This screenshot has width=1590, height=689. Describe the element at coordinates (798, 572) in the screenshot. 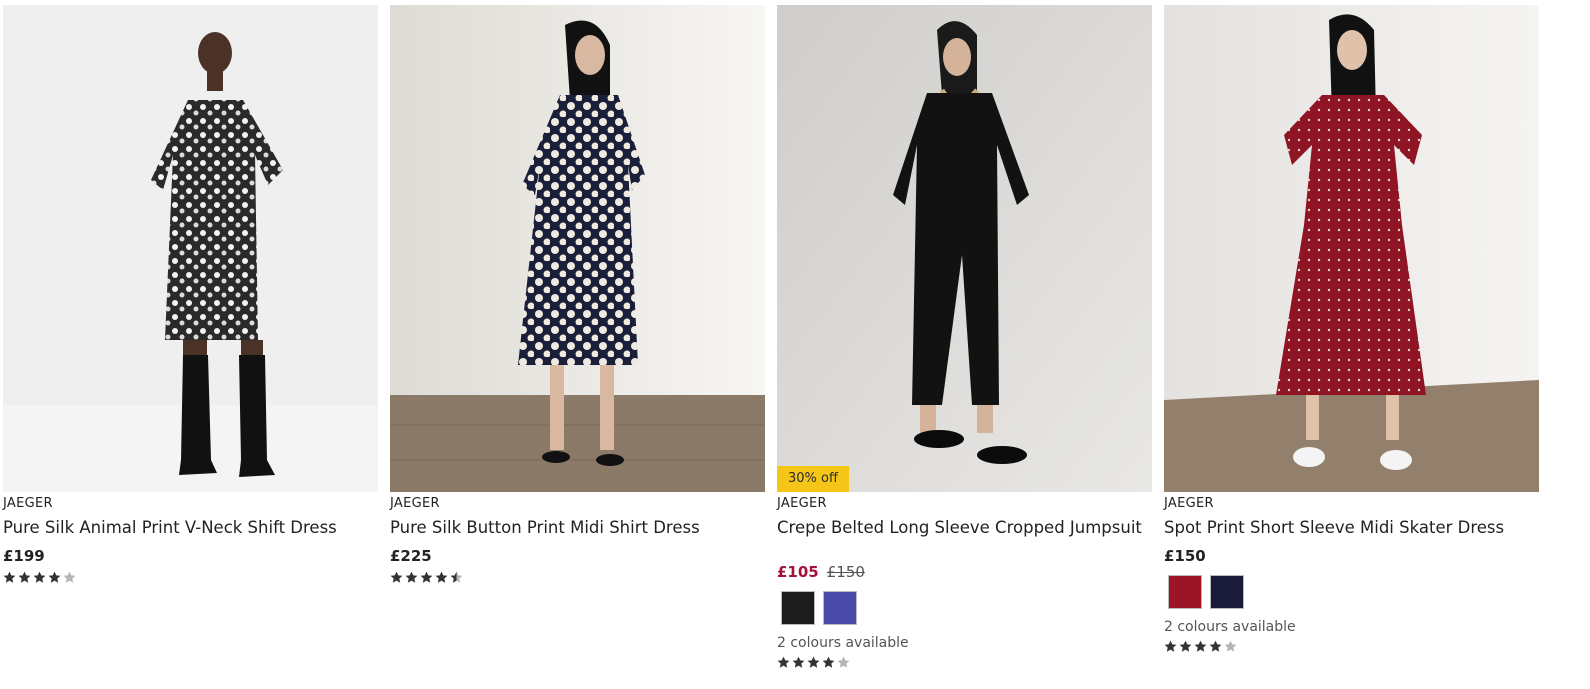

I see `price-sale: £105` at that location.